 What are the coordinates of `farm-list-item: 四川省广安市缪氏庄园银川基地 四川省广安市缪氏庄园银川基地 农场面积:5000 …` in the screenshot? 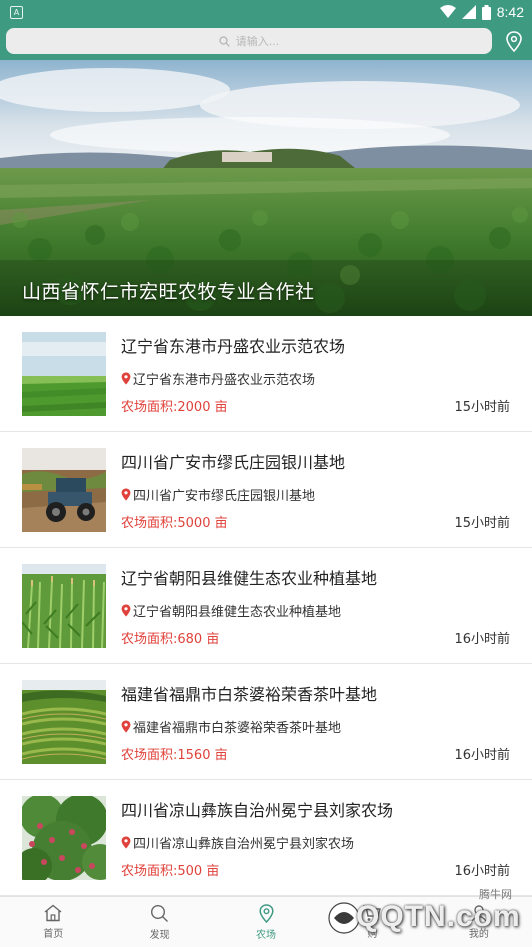 It's located at (266, 490).